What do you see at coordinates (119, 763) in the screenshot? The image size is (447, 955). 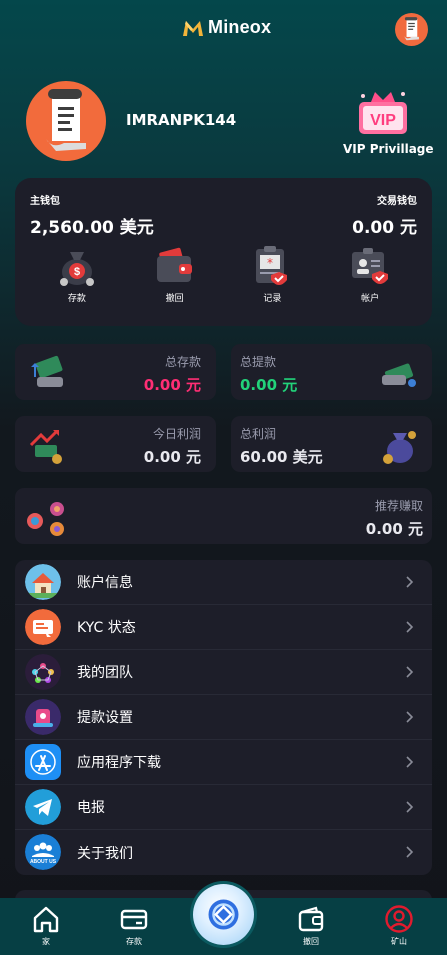 I see `menu-label: 应用程序下载` at bounding box center [119, 763].